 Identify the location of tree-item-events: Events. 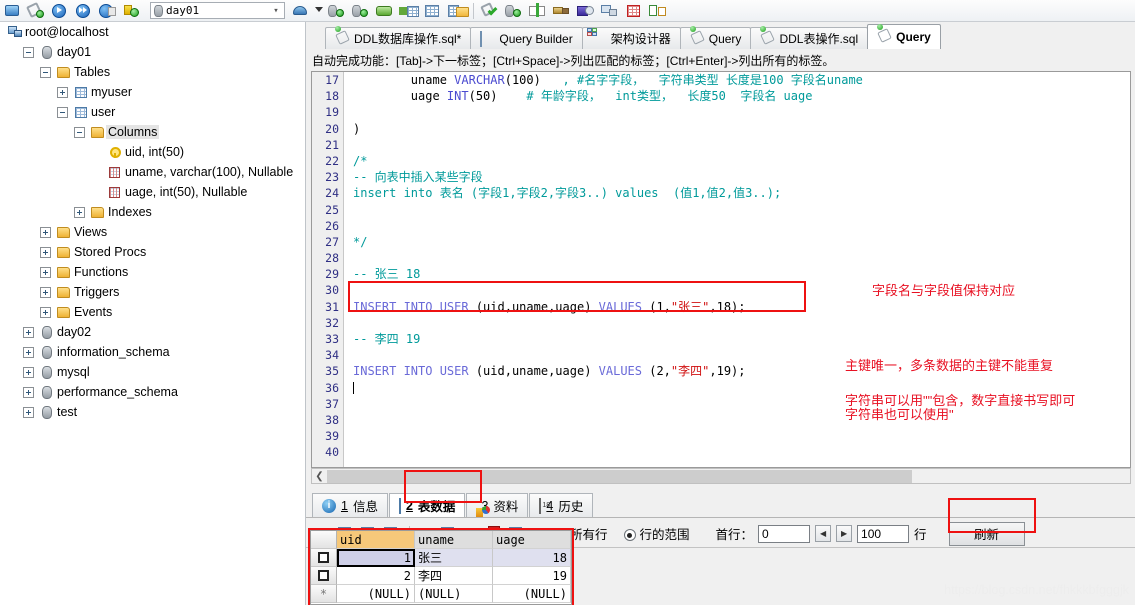
(152, 312).